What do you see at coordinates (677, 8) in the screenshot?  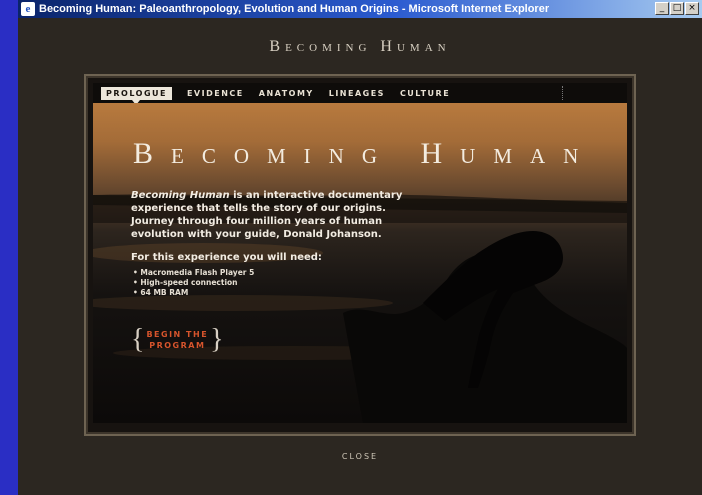 I see `maximize-button: □` at bounding box center [677, 8].